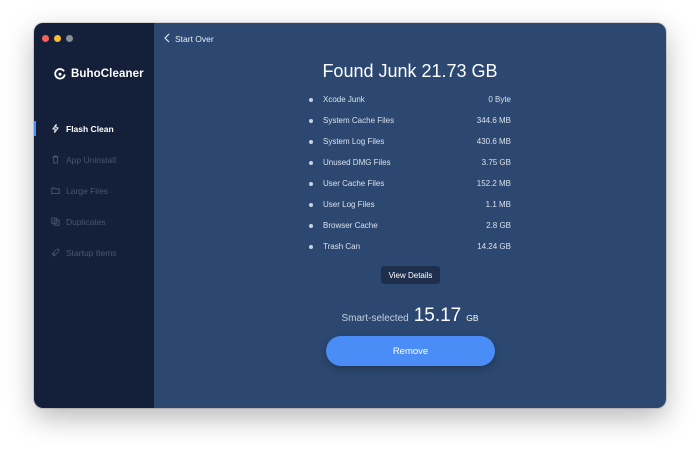  Describe the element at coordinates (410, 246) in the screenshot. I see `list-item: Trash Can 14.24 GB` at that location.